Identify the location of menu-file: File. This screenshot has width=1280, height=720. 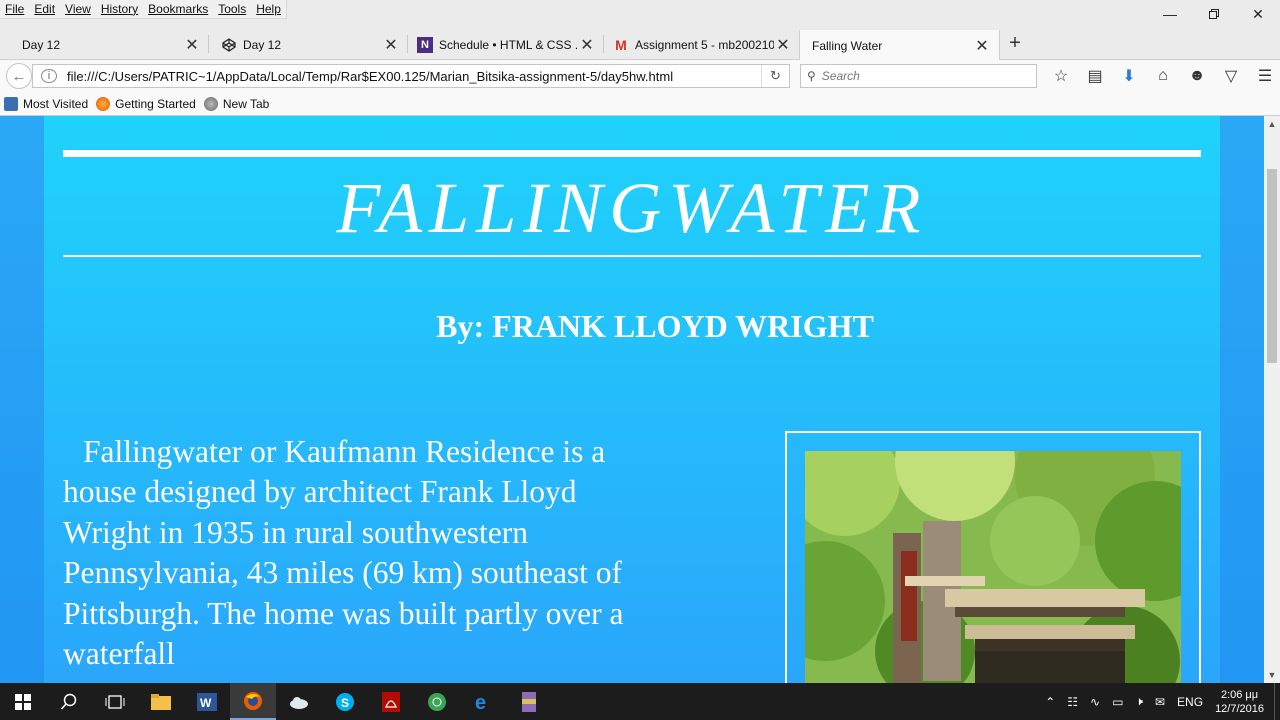
(14, 9).